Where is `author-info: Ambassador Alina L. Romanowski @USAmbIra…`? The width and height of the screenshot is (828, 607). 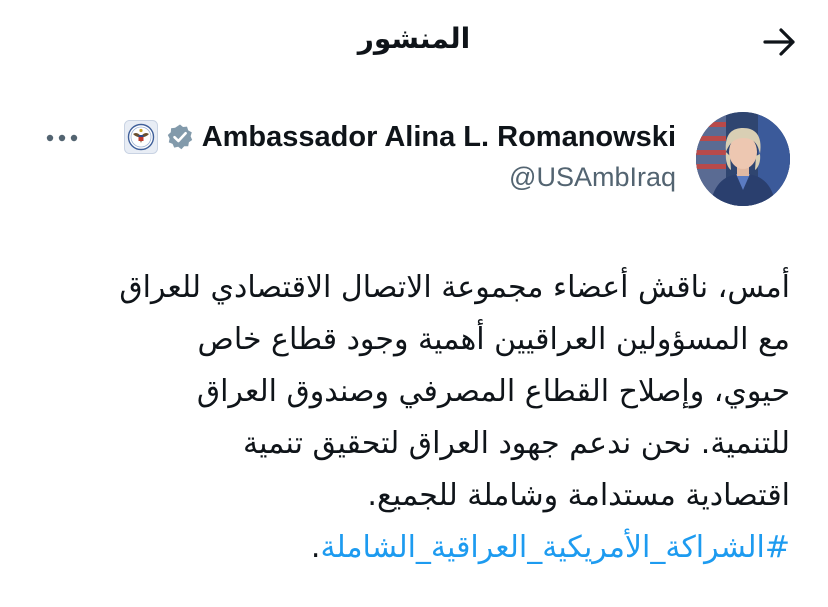 author-info: Ambassador Alina L. Romanowski @USAmbIra… is located at coordinates (399, 156).